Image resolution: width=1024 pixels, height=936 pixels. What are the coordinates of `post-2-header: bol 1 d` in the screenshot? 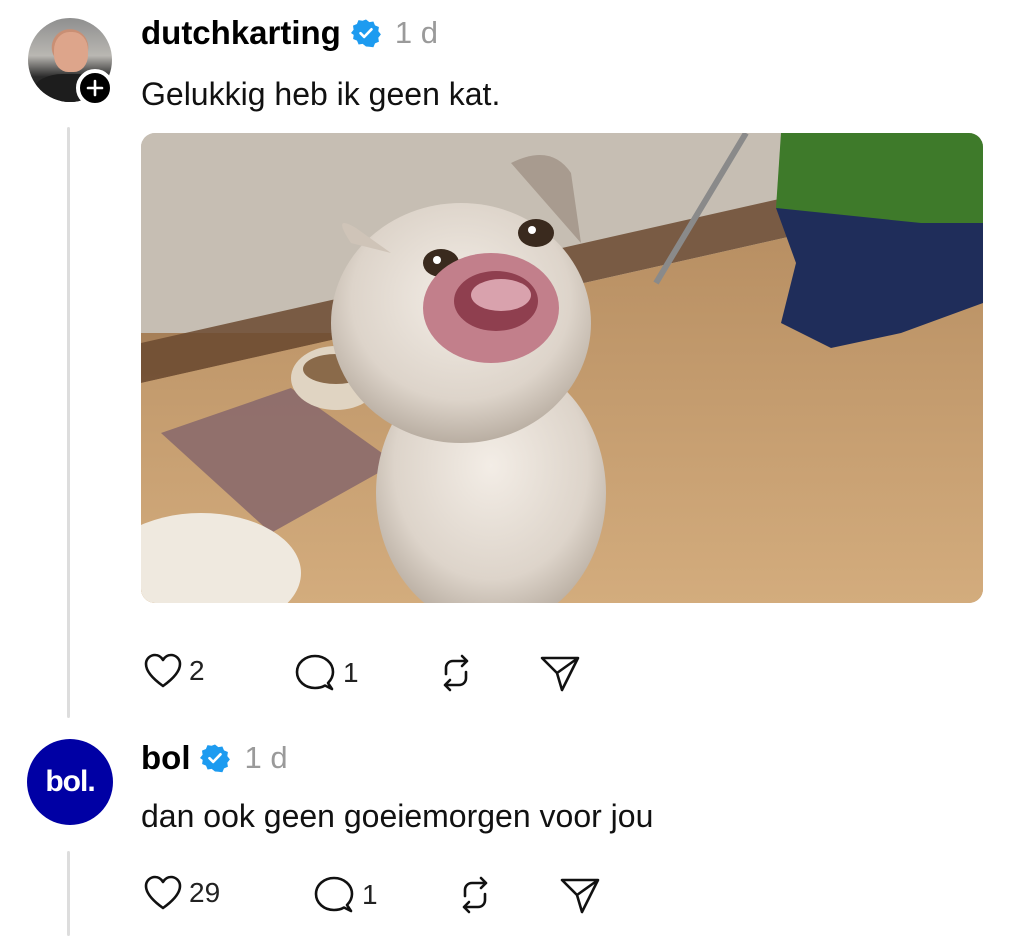 It's located at (214, 757).